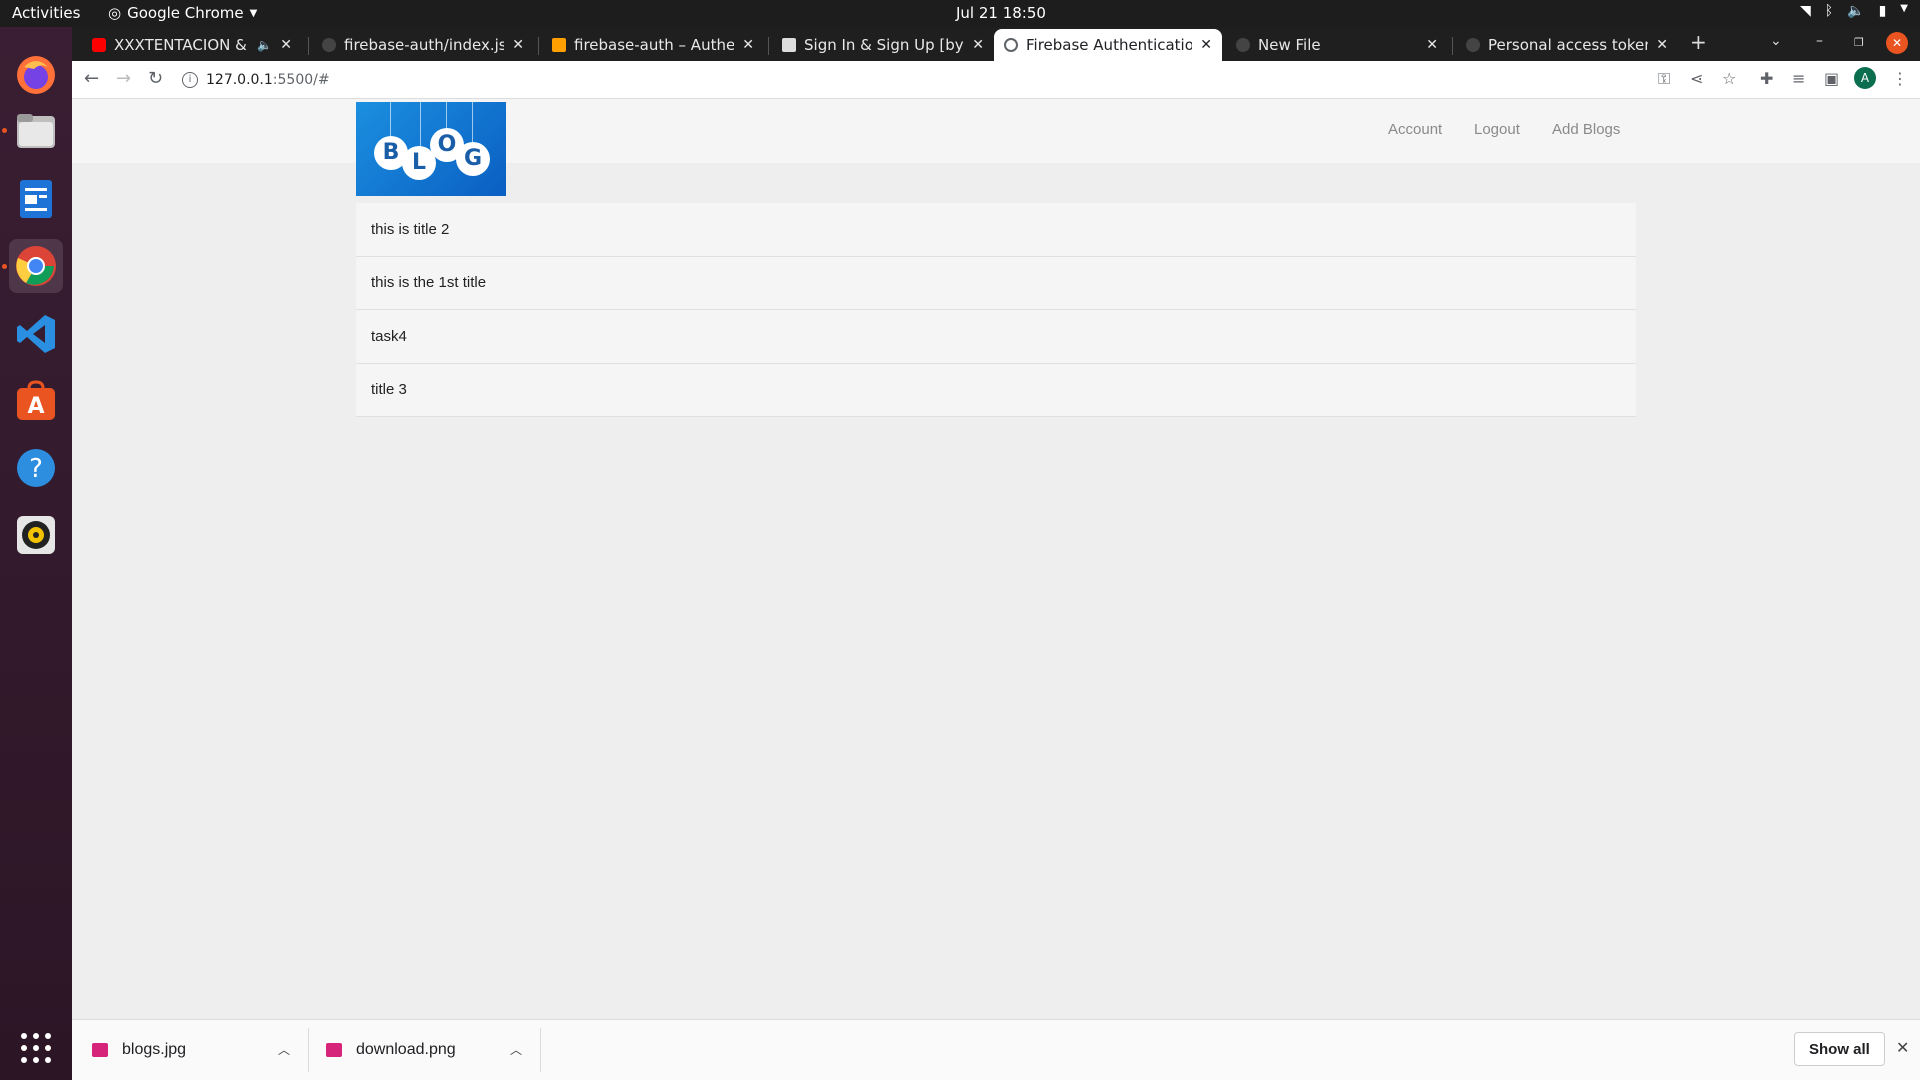 This screenshot has width=1920, height=1080. What do you see at coordinates (115, 13) in the screenshot?
I see `chrome-app-icon: ◎` at bounding box center [115, 13].